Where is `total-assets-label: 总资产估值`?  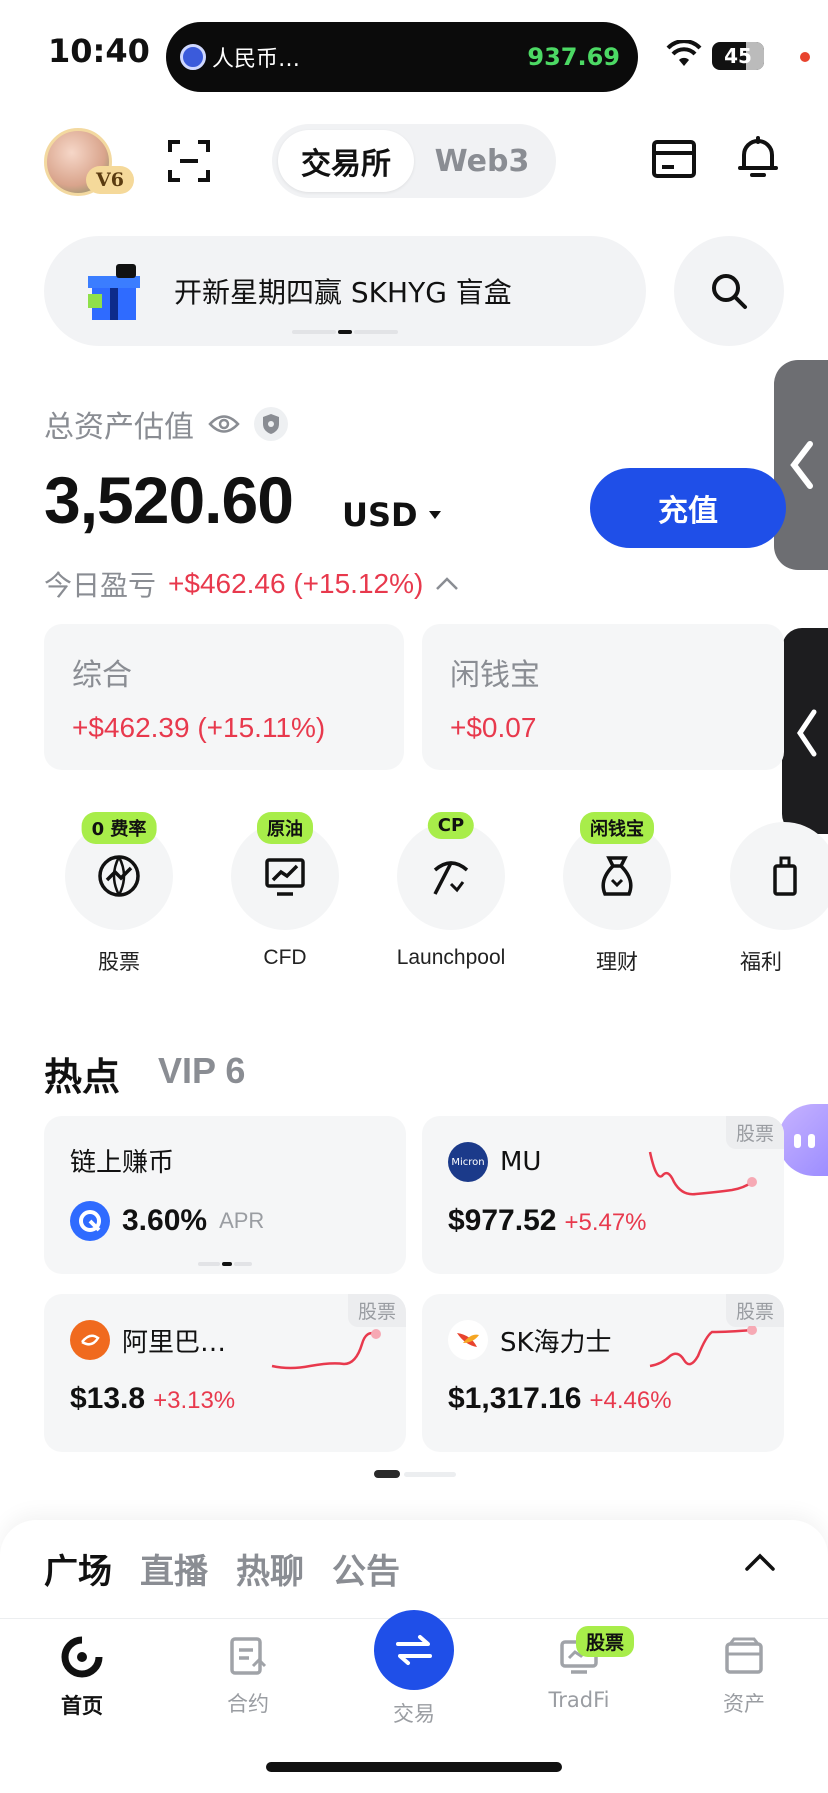
total-assets-label: 总资产估值 is located at coordinates (119, 427).